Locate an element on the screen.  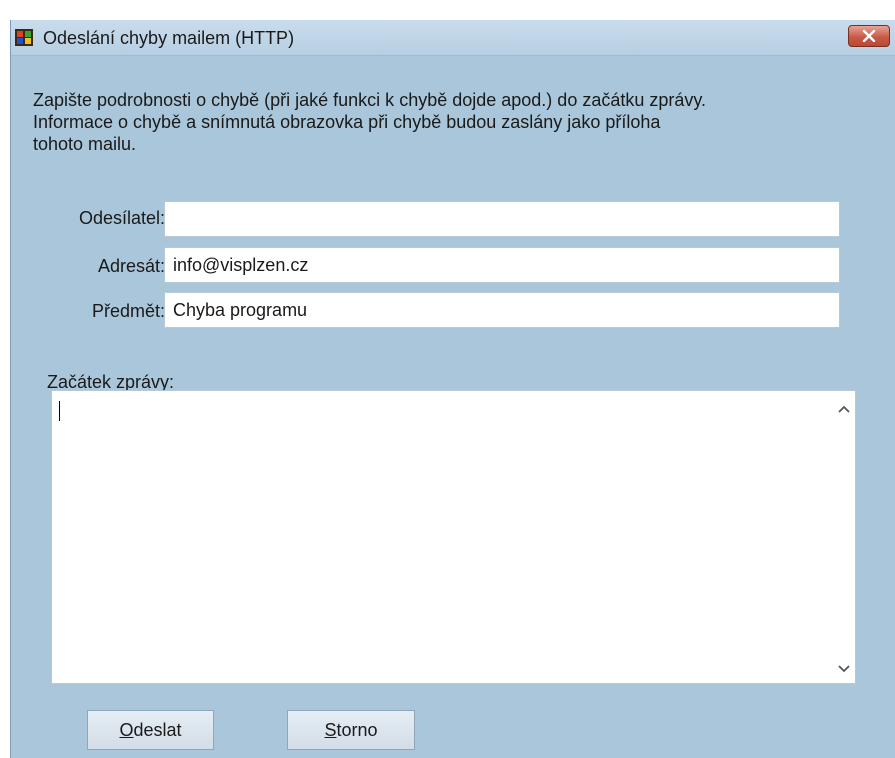
chevron-down-icon is located at coordinates (844, 669).